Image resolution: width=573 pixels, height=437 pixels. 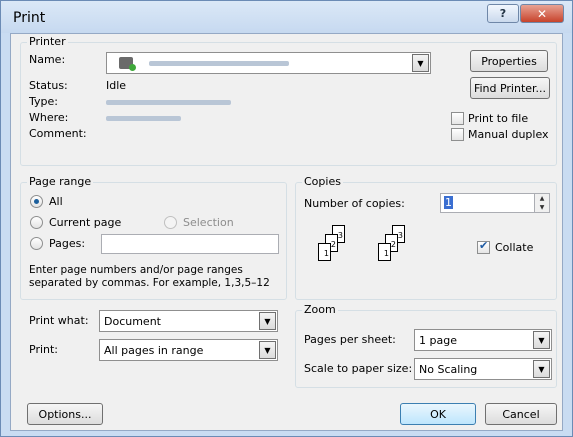 I want to click on properties-button: Properties, so click(x=509, y=61).